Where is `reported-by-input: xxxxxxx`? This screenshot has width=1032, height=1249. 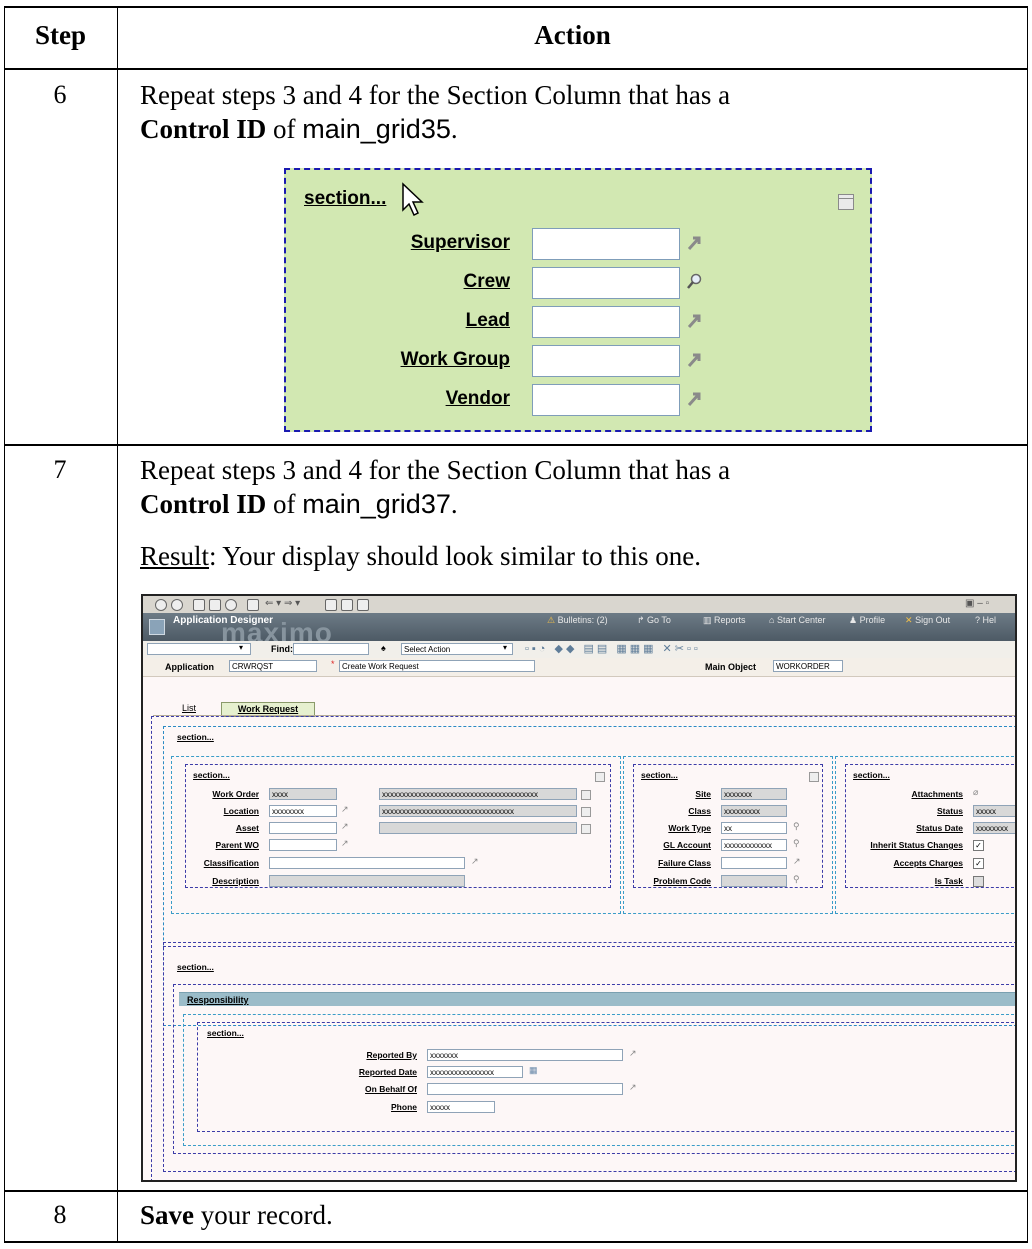
reported-by-input: xxxxxxx is located at coordinates (525, 1055).